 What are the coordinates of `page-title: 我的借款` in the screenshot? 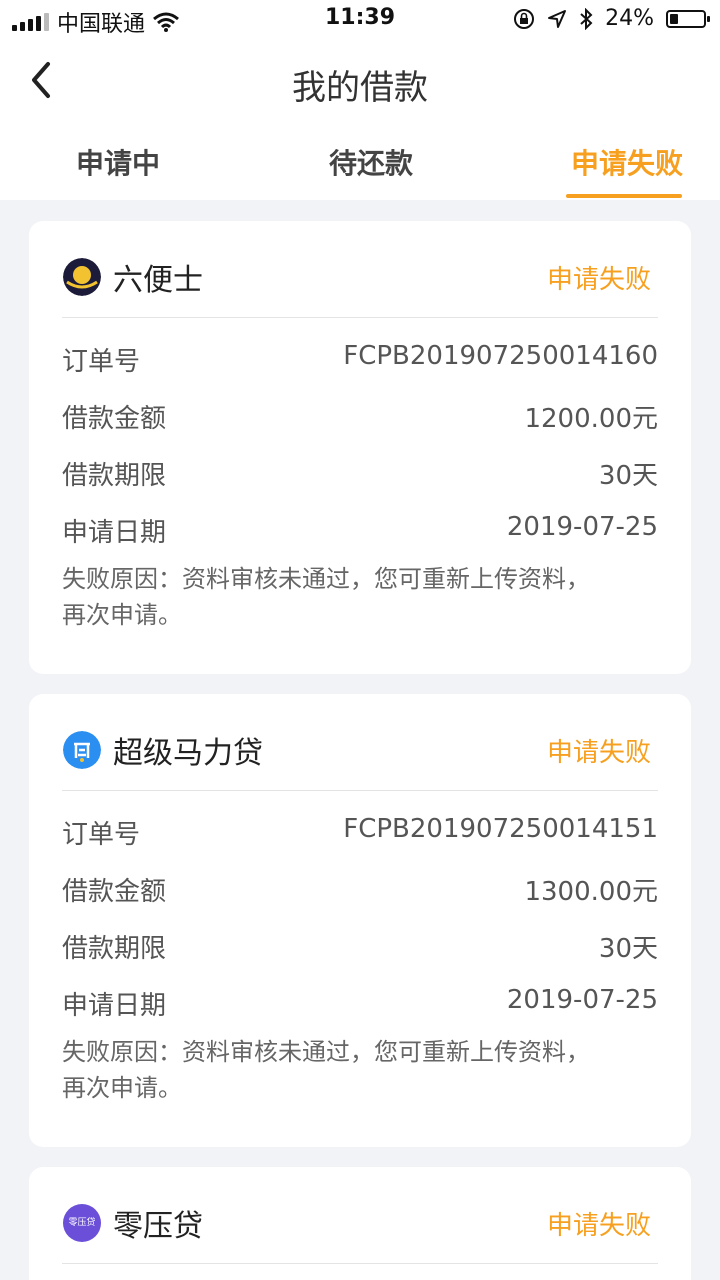 It's located at (360, 88).